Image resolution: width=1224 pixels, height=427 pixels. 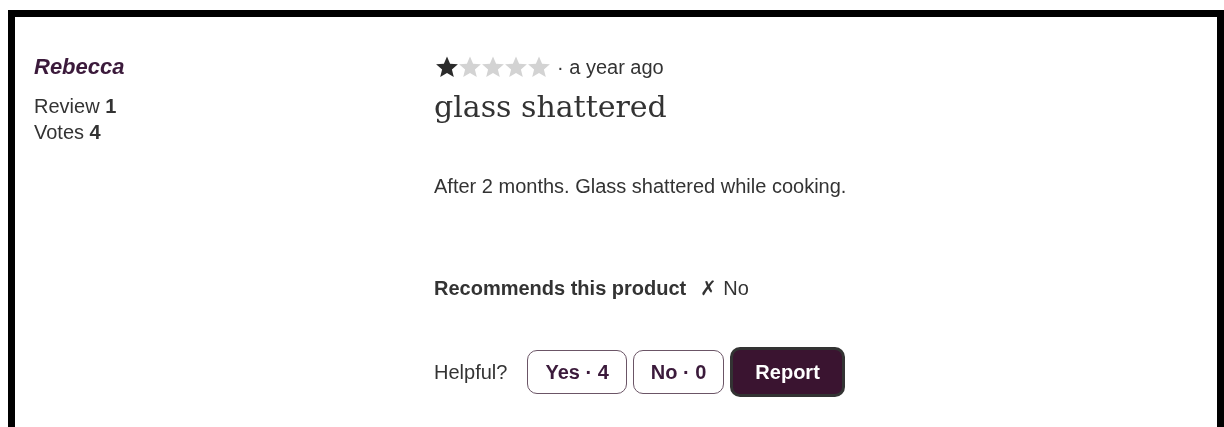 I want to click on reviewer-stat: Review 1, so click(x=75, y=106).